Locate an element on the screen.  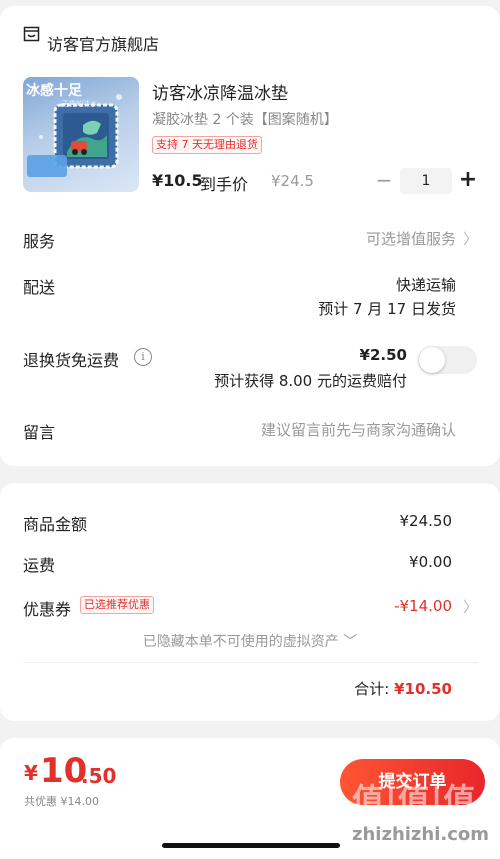
product-spec: 凝胶冰垫 2 个装【图案随机】 is located at coordinates (245, 119).